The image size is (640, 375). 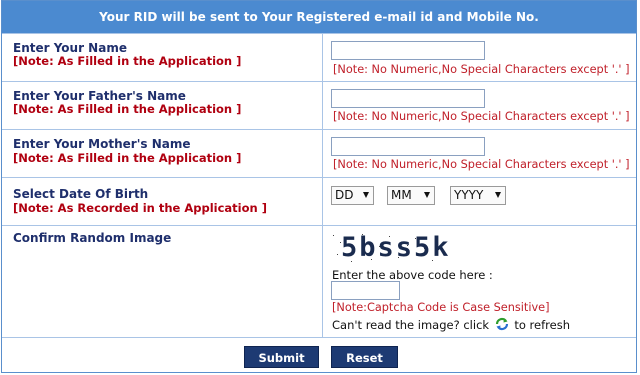 I want to click on captcha-image: 5bss5k, so click(x=390, y=248).